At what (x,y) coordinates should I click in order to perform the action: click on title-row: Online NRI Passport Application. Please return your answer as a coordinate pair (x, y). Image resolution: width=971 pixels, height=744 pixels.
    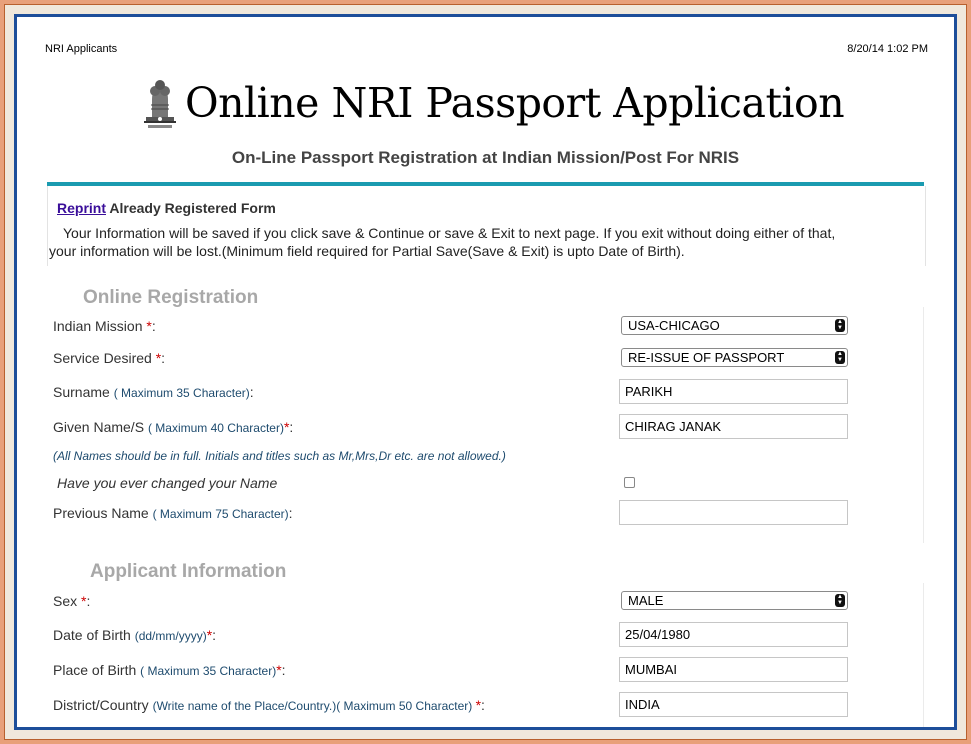
    Looking at the image, I should click on (494, 103).